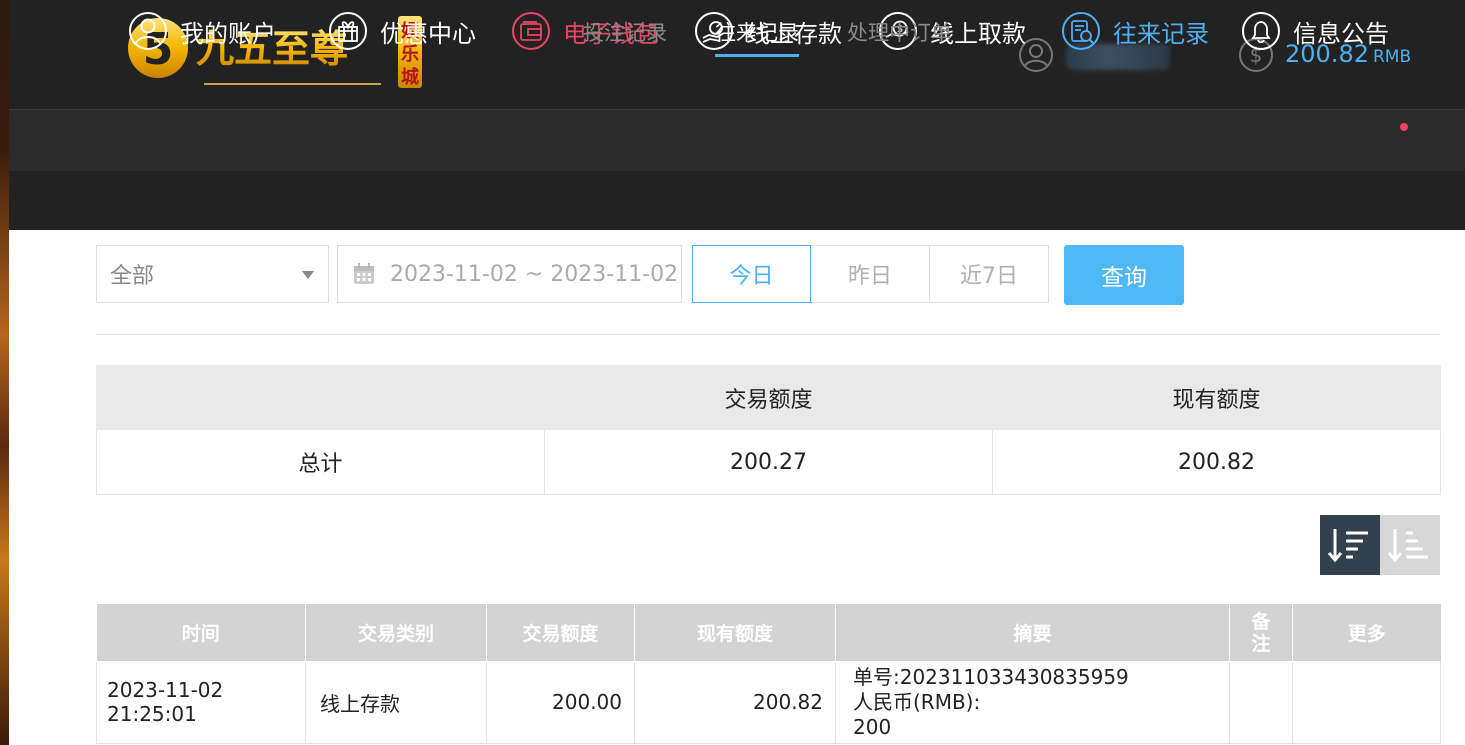 The width and height of the screenshot is (1465, 745). I want to click on header-note-line1: 备, so click(1261, 621).